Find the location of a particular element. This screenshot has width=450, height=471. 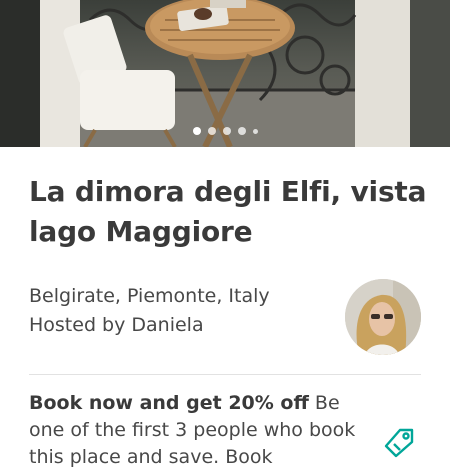

section-divider is located at coordinates (225, 374).